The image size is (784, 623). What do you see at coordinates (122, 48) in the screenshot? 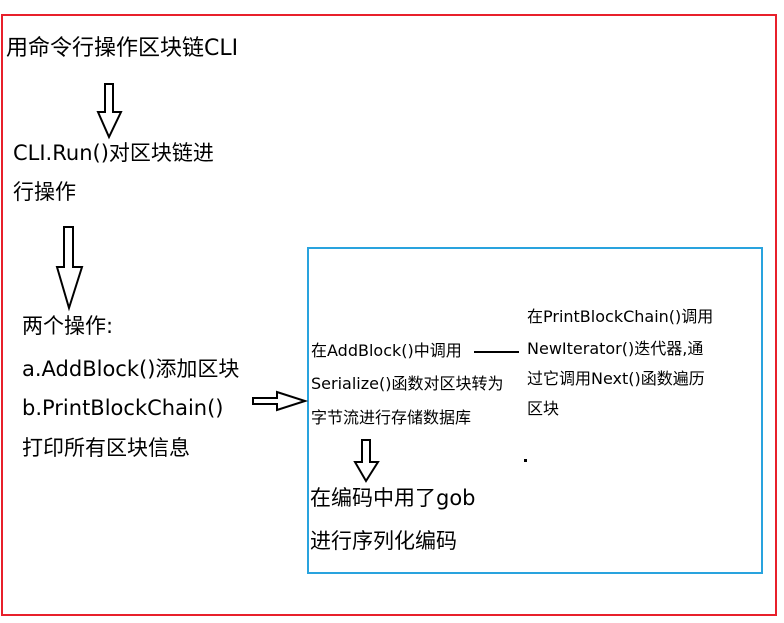
I see `node-cli-title: 用命令行操作区块链CLI` at bounding box center [122, 48].